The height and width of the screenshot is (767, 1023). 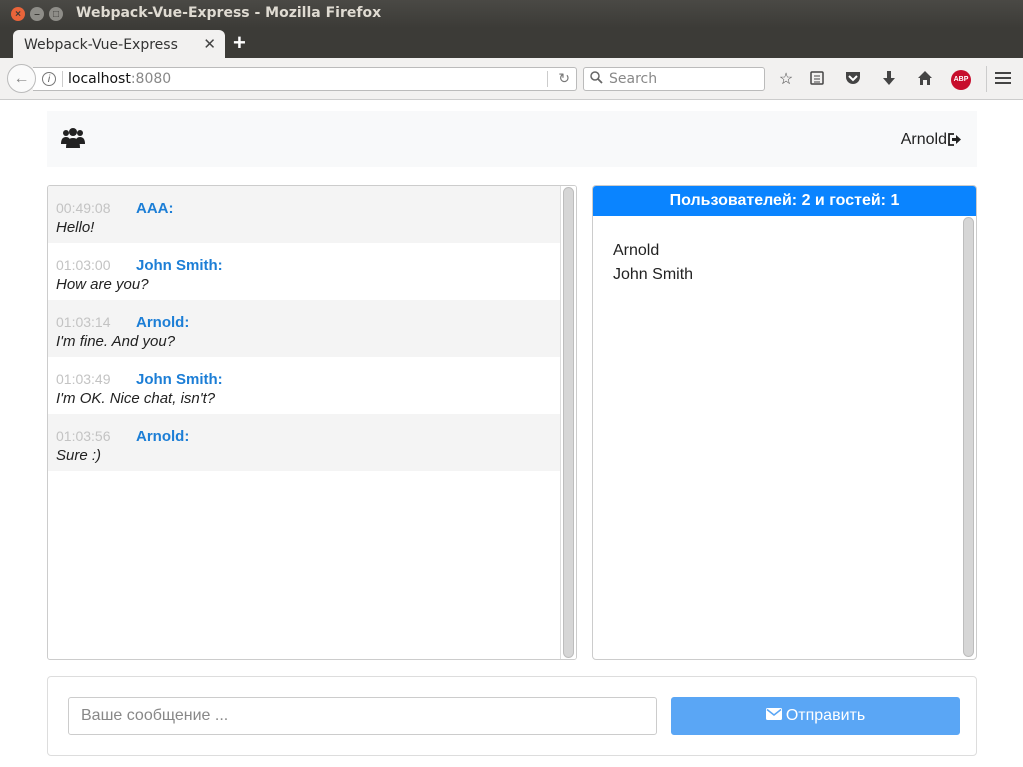 What do you see at coordinates (653, 275) in the screenshot?
I see `user-list-item: John Smith` at bounding box center [653, 275].